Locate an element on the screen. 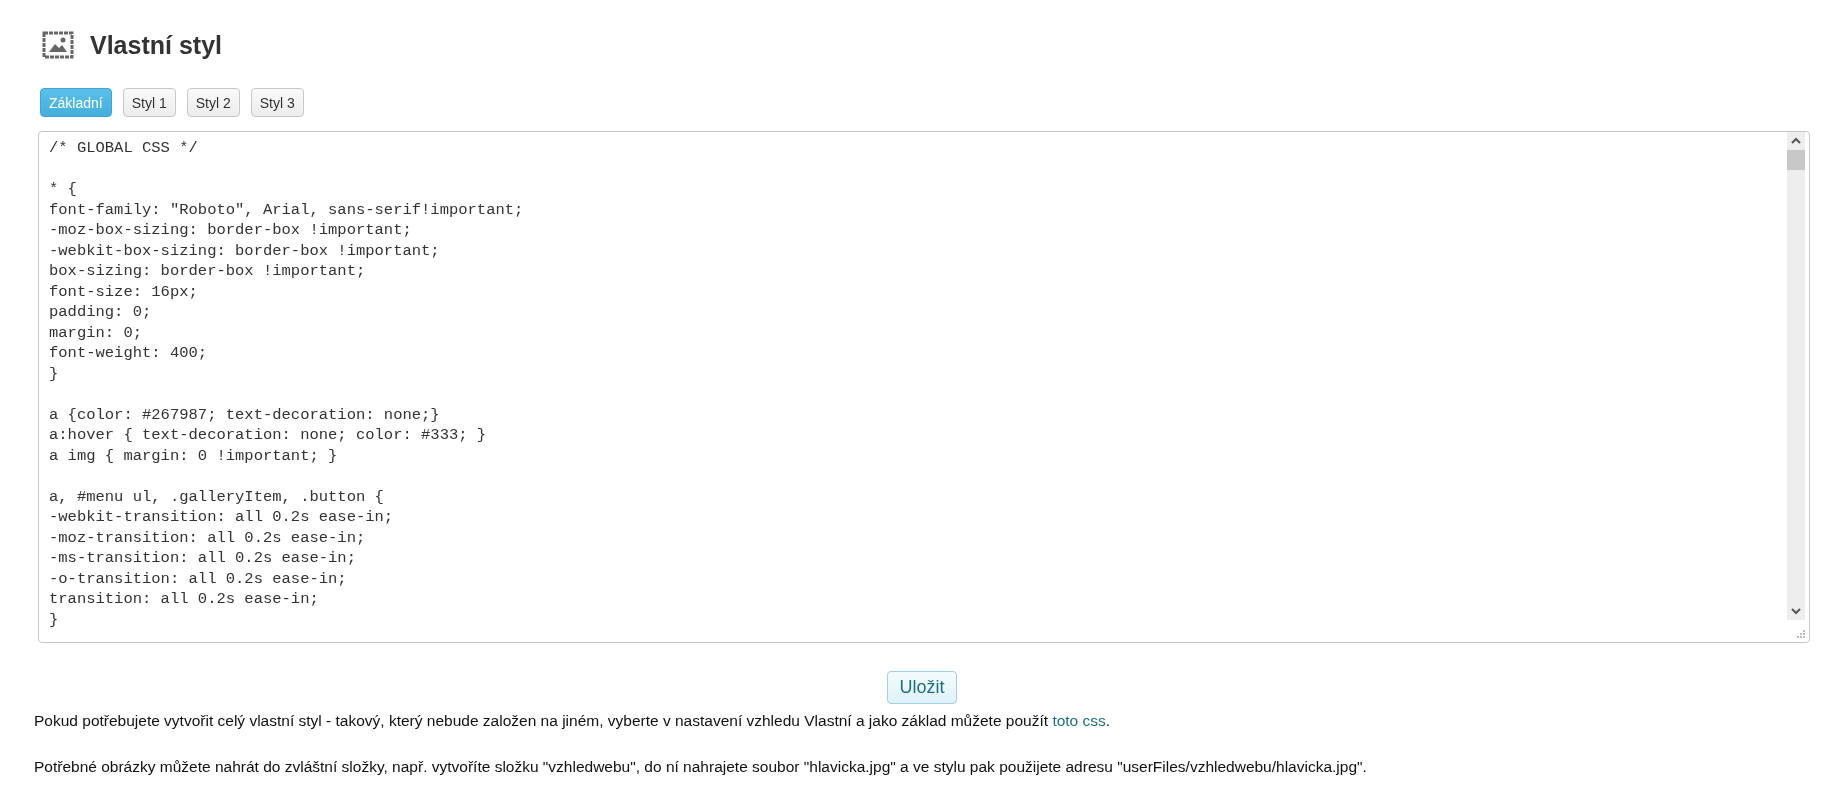  help-text: Potřebné obrázky můžete nahrát do zvláštní složky, např. vytvoříte složku "vzhledwebu", do ní nahrajete soubor "hlavicka.jpg" a ve stylu pak použijete adresu "userFiles/vzhledwebu/hlavicka.jpg". is located at coordinates (701, 767).